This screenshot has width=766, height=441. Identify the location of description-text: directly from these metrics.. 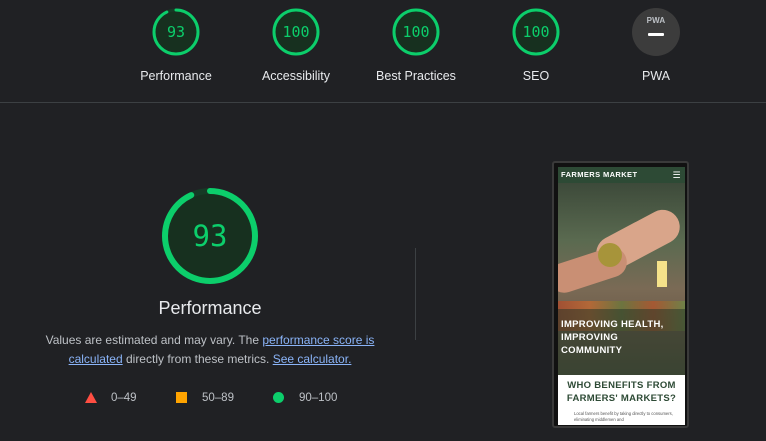
(197, 359).